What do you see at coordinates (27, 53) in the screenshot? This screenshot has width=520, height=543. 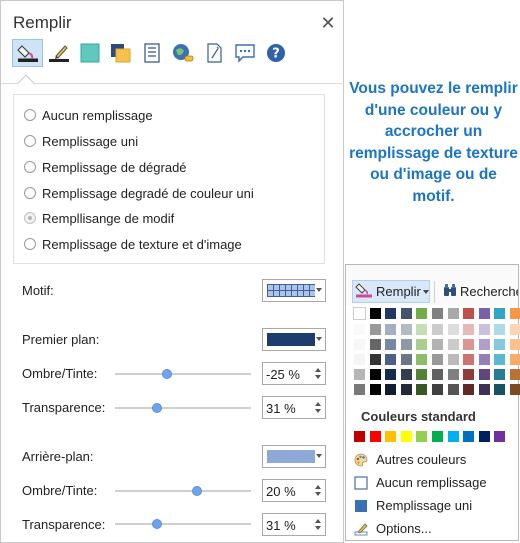 I see `fill-bucket-icon` at bounding box center [27, 53].